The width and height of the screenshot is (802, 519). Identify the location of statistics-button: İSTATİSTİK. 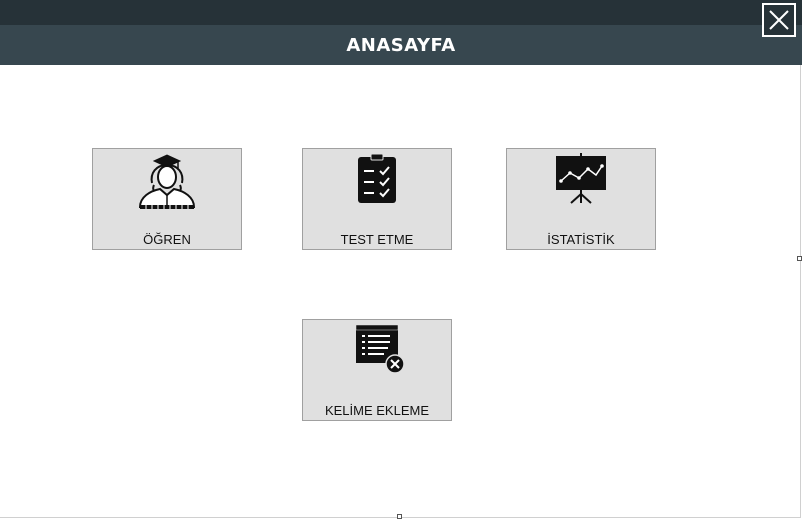
(581, 199).